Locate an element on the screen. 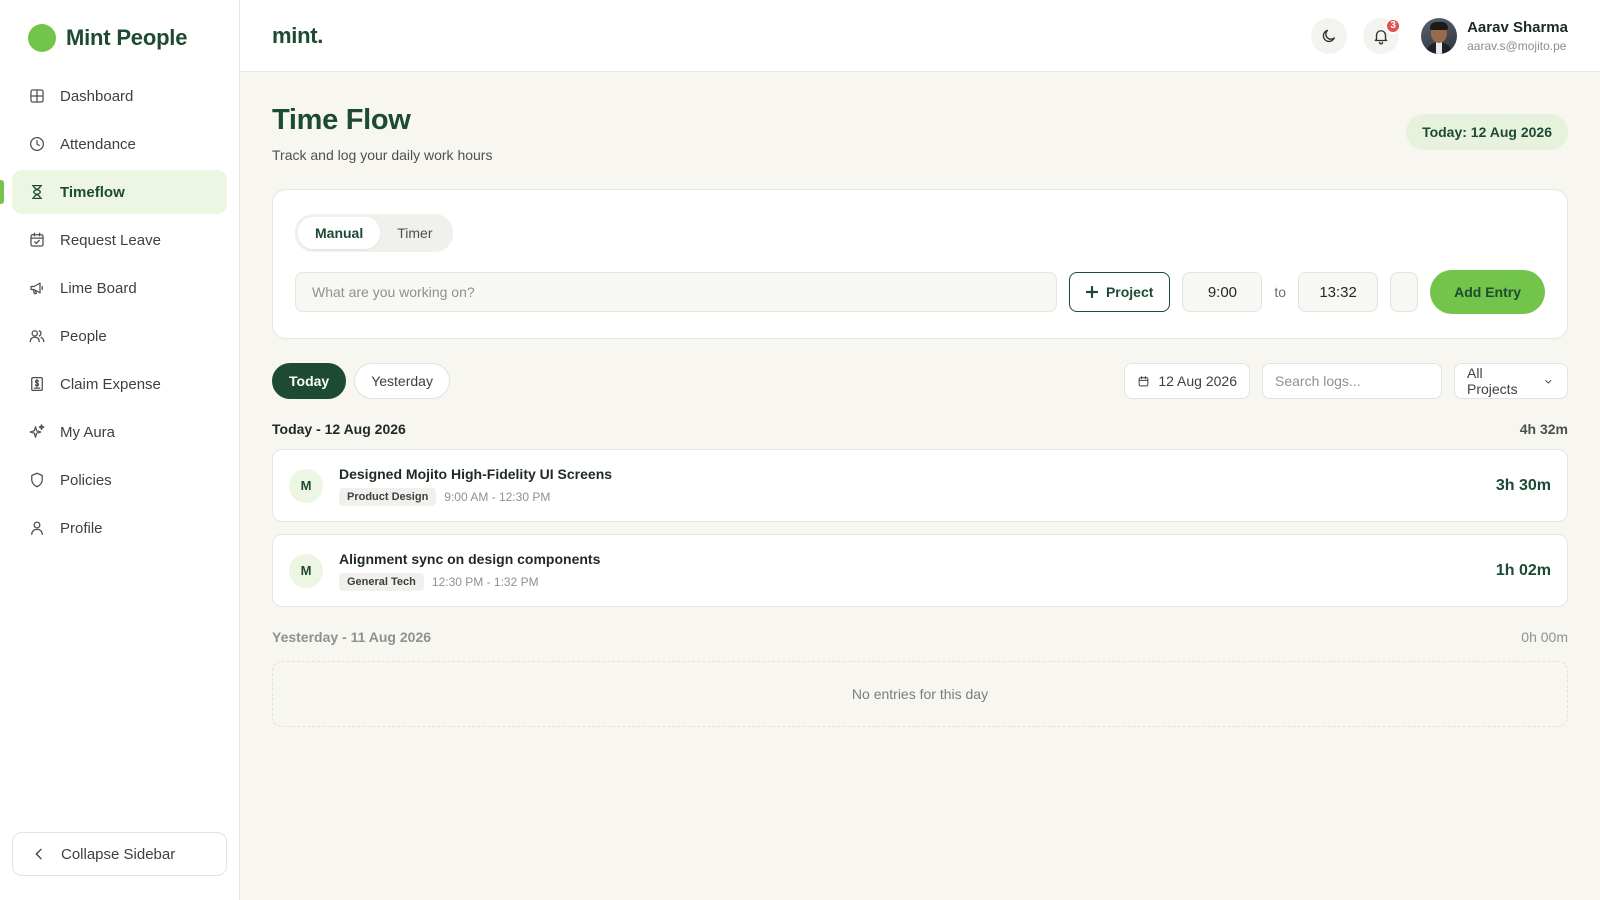  logo-text: mint. is located at coordinates (297, 36).